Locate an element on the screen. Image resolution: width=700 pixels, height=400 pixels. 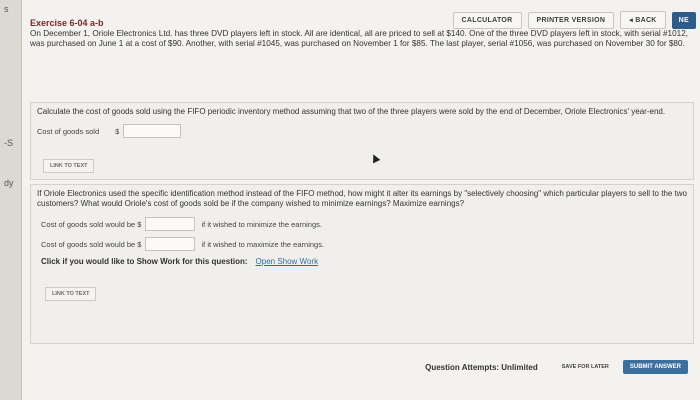
cogs-input is located at coordinates (152, 131).